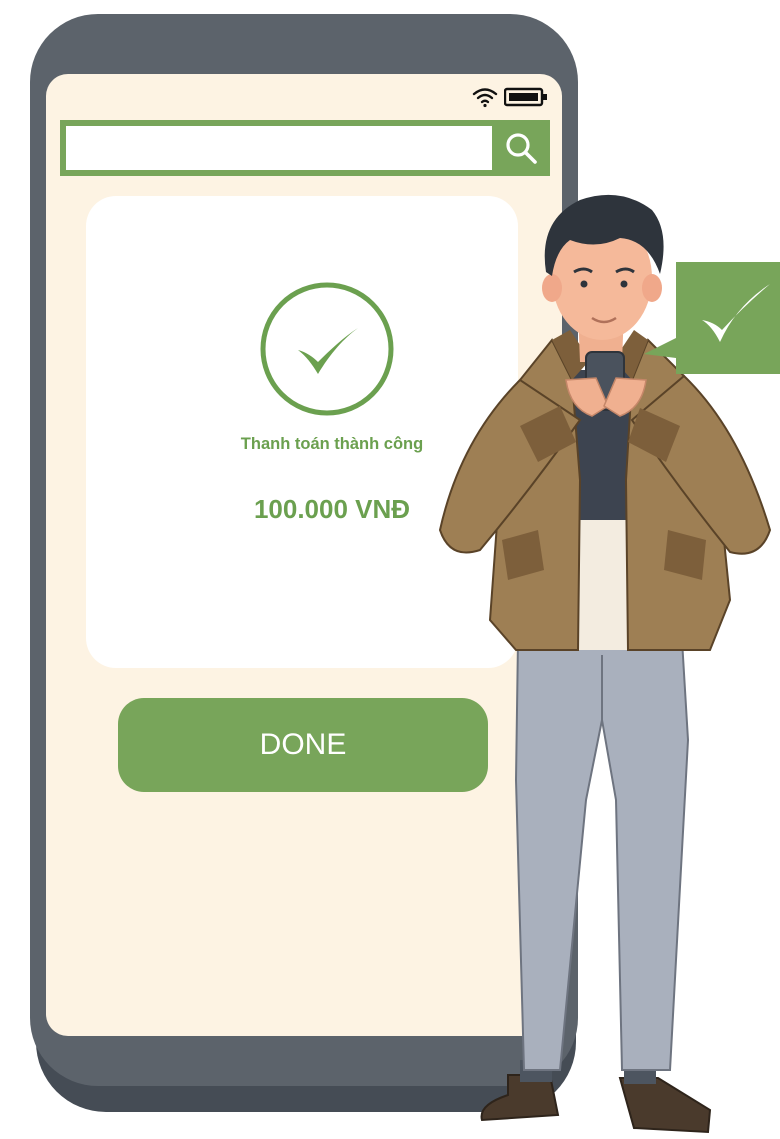  What do you see at coordinates (332, 444) in the screenshot?
I see `payment-status-text: Thanh toán thành công` at bounding box center [332, 444].